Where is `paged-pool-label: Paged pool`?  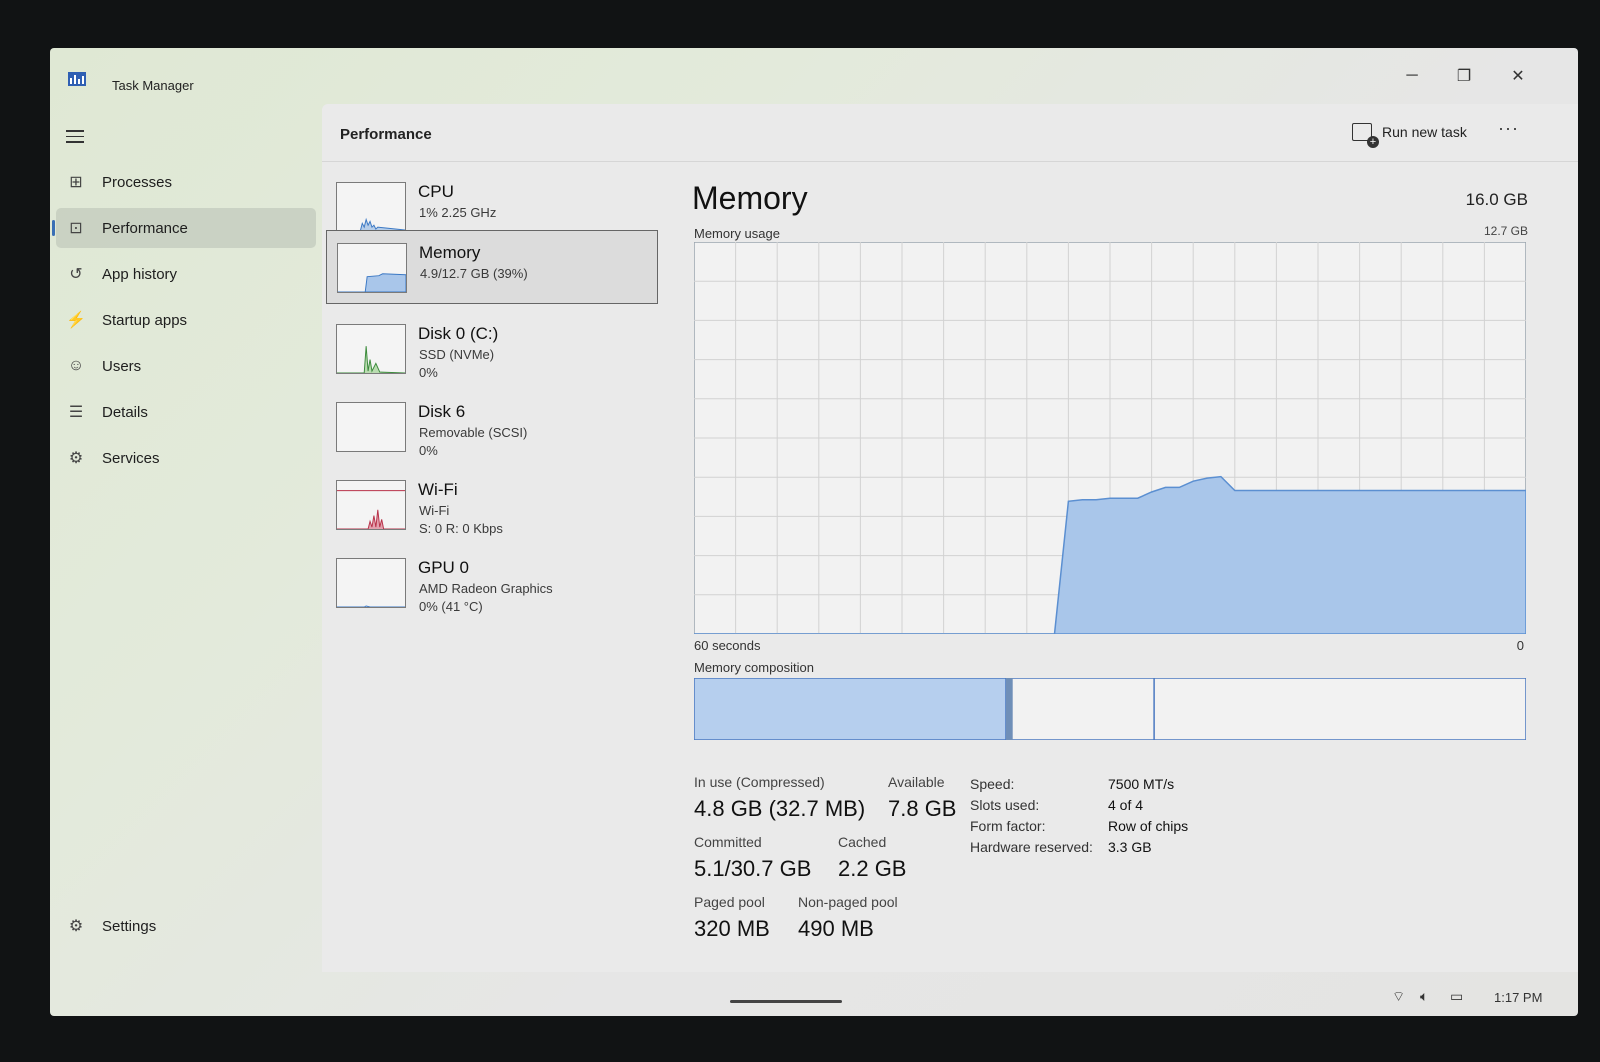 paged-pool-label: Paged pool is located at coordinates (729, 902).